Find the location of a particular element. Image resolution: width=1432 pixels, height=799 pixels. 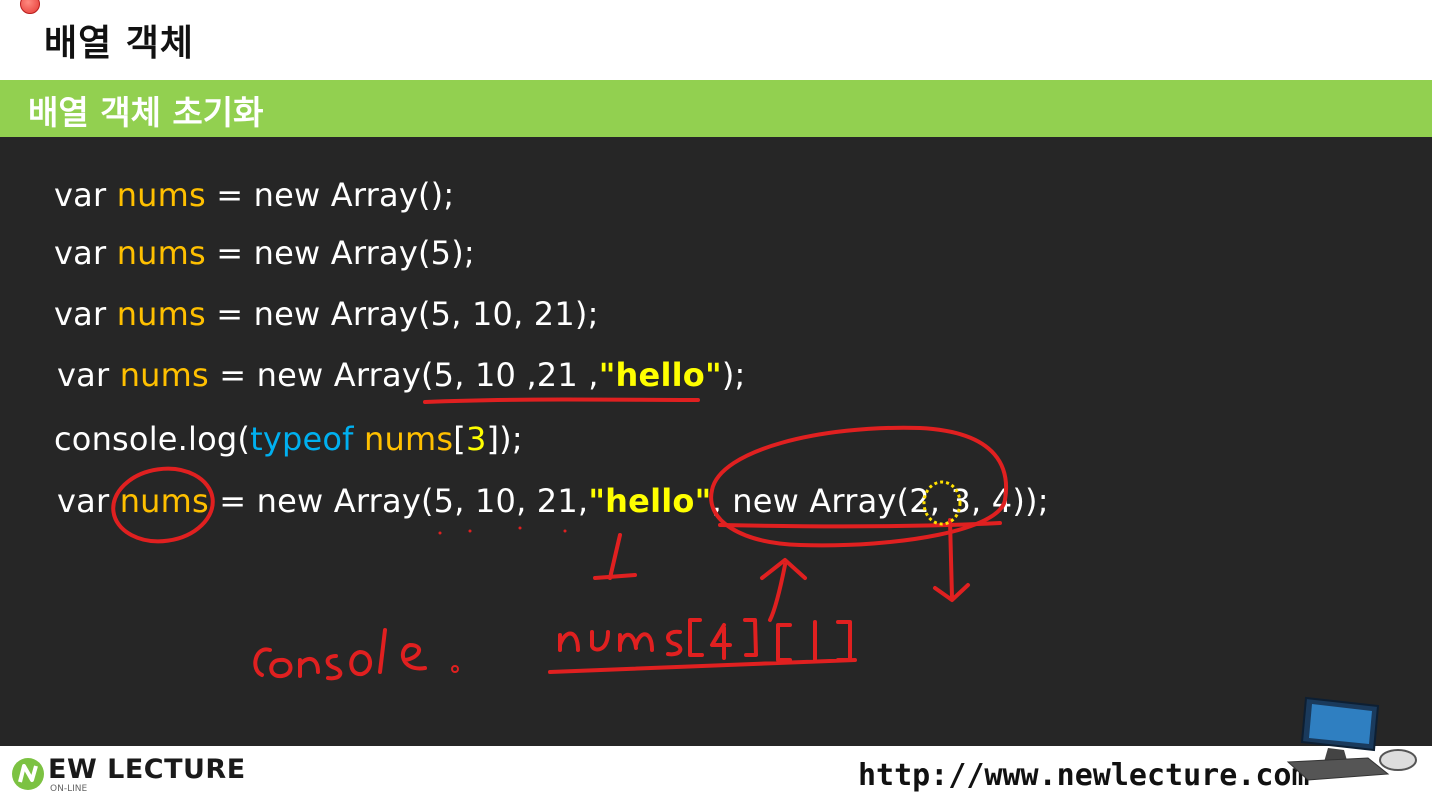

code-text: = new Array(5, 10, 21, is located at coordinates (398, 501).